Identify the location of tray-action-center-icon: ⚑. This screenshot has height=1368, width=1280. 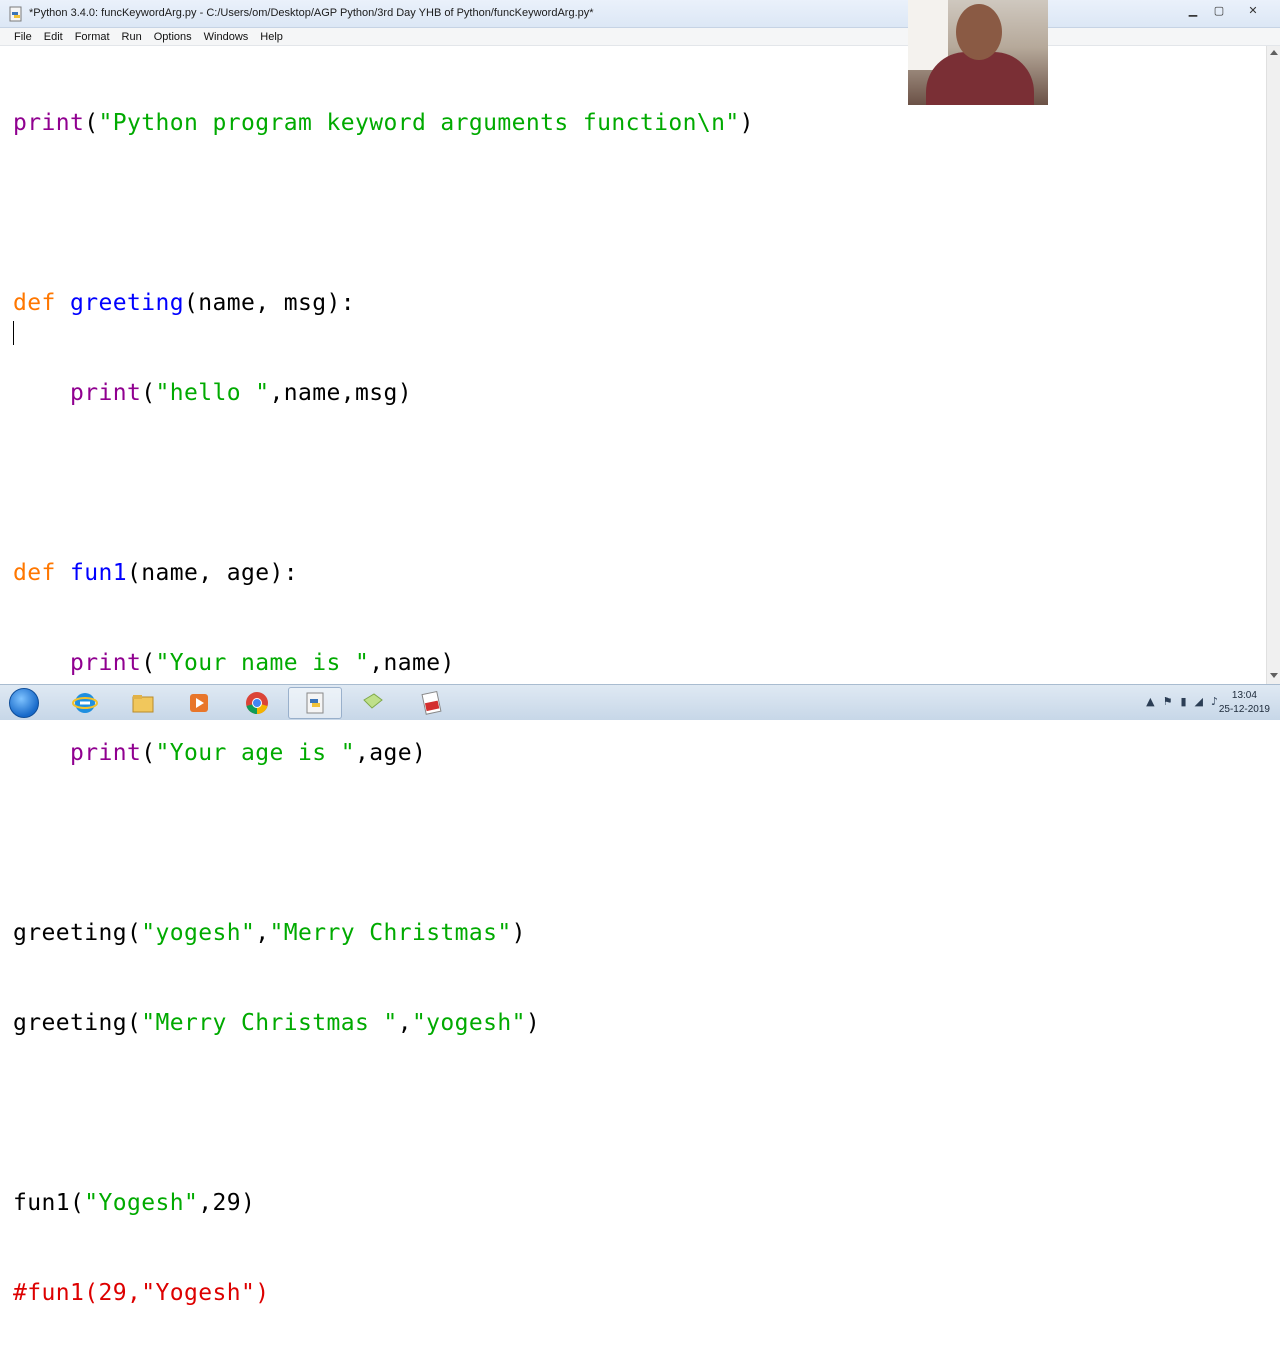
(1168, 701).